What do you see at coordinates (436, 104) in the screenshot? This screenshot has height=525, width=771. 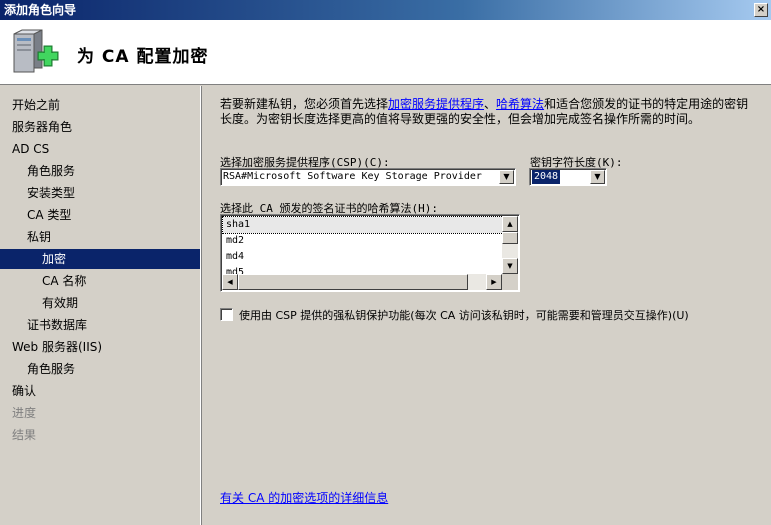 I see `csp-help-link: 加密服务提供程序` at bounding box center [436, 104].